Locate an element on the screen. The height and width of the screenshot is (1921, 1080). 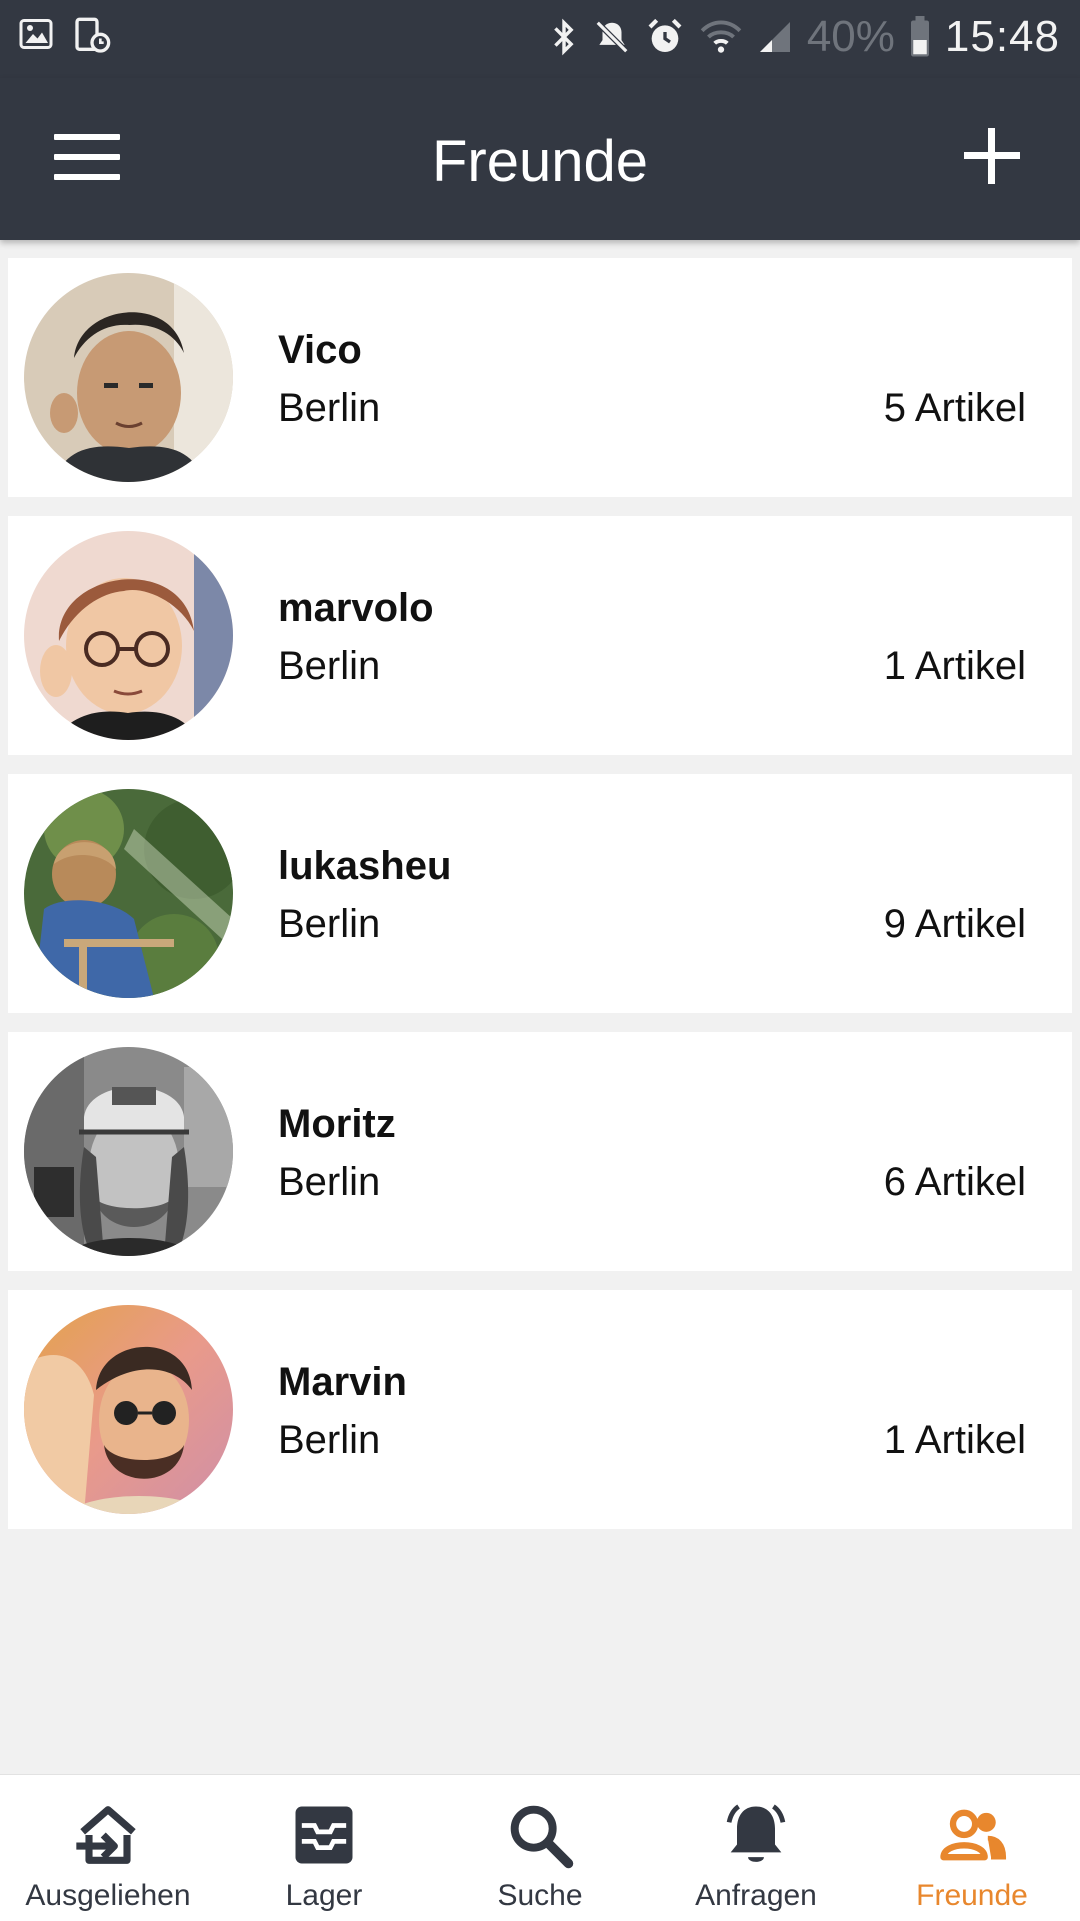
borrow-icon is located at coordinates (106, 1835).